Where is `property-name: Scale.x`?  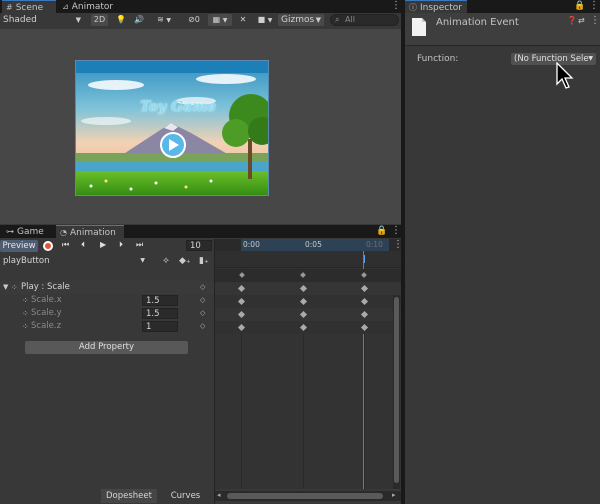 property-name: Scale.x is located at coordinates (46, 300).